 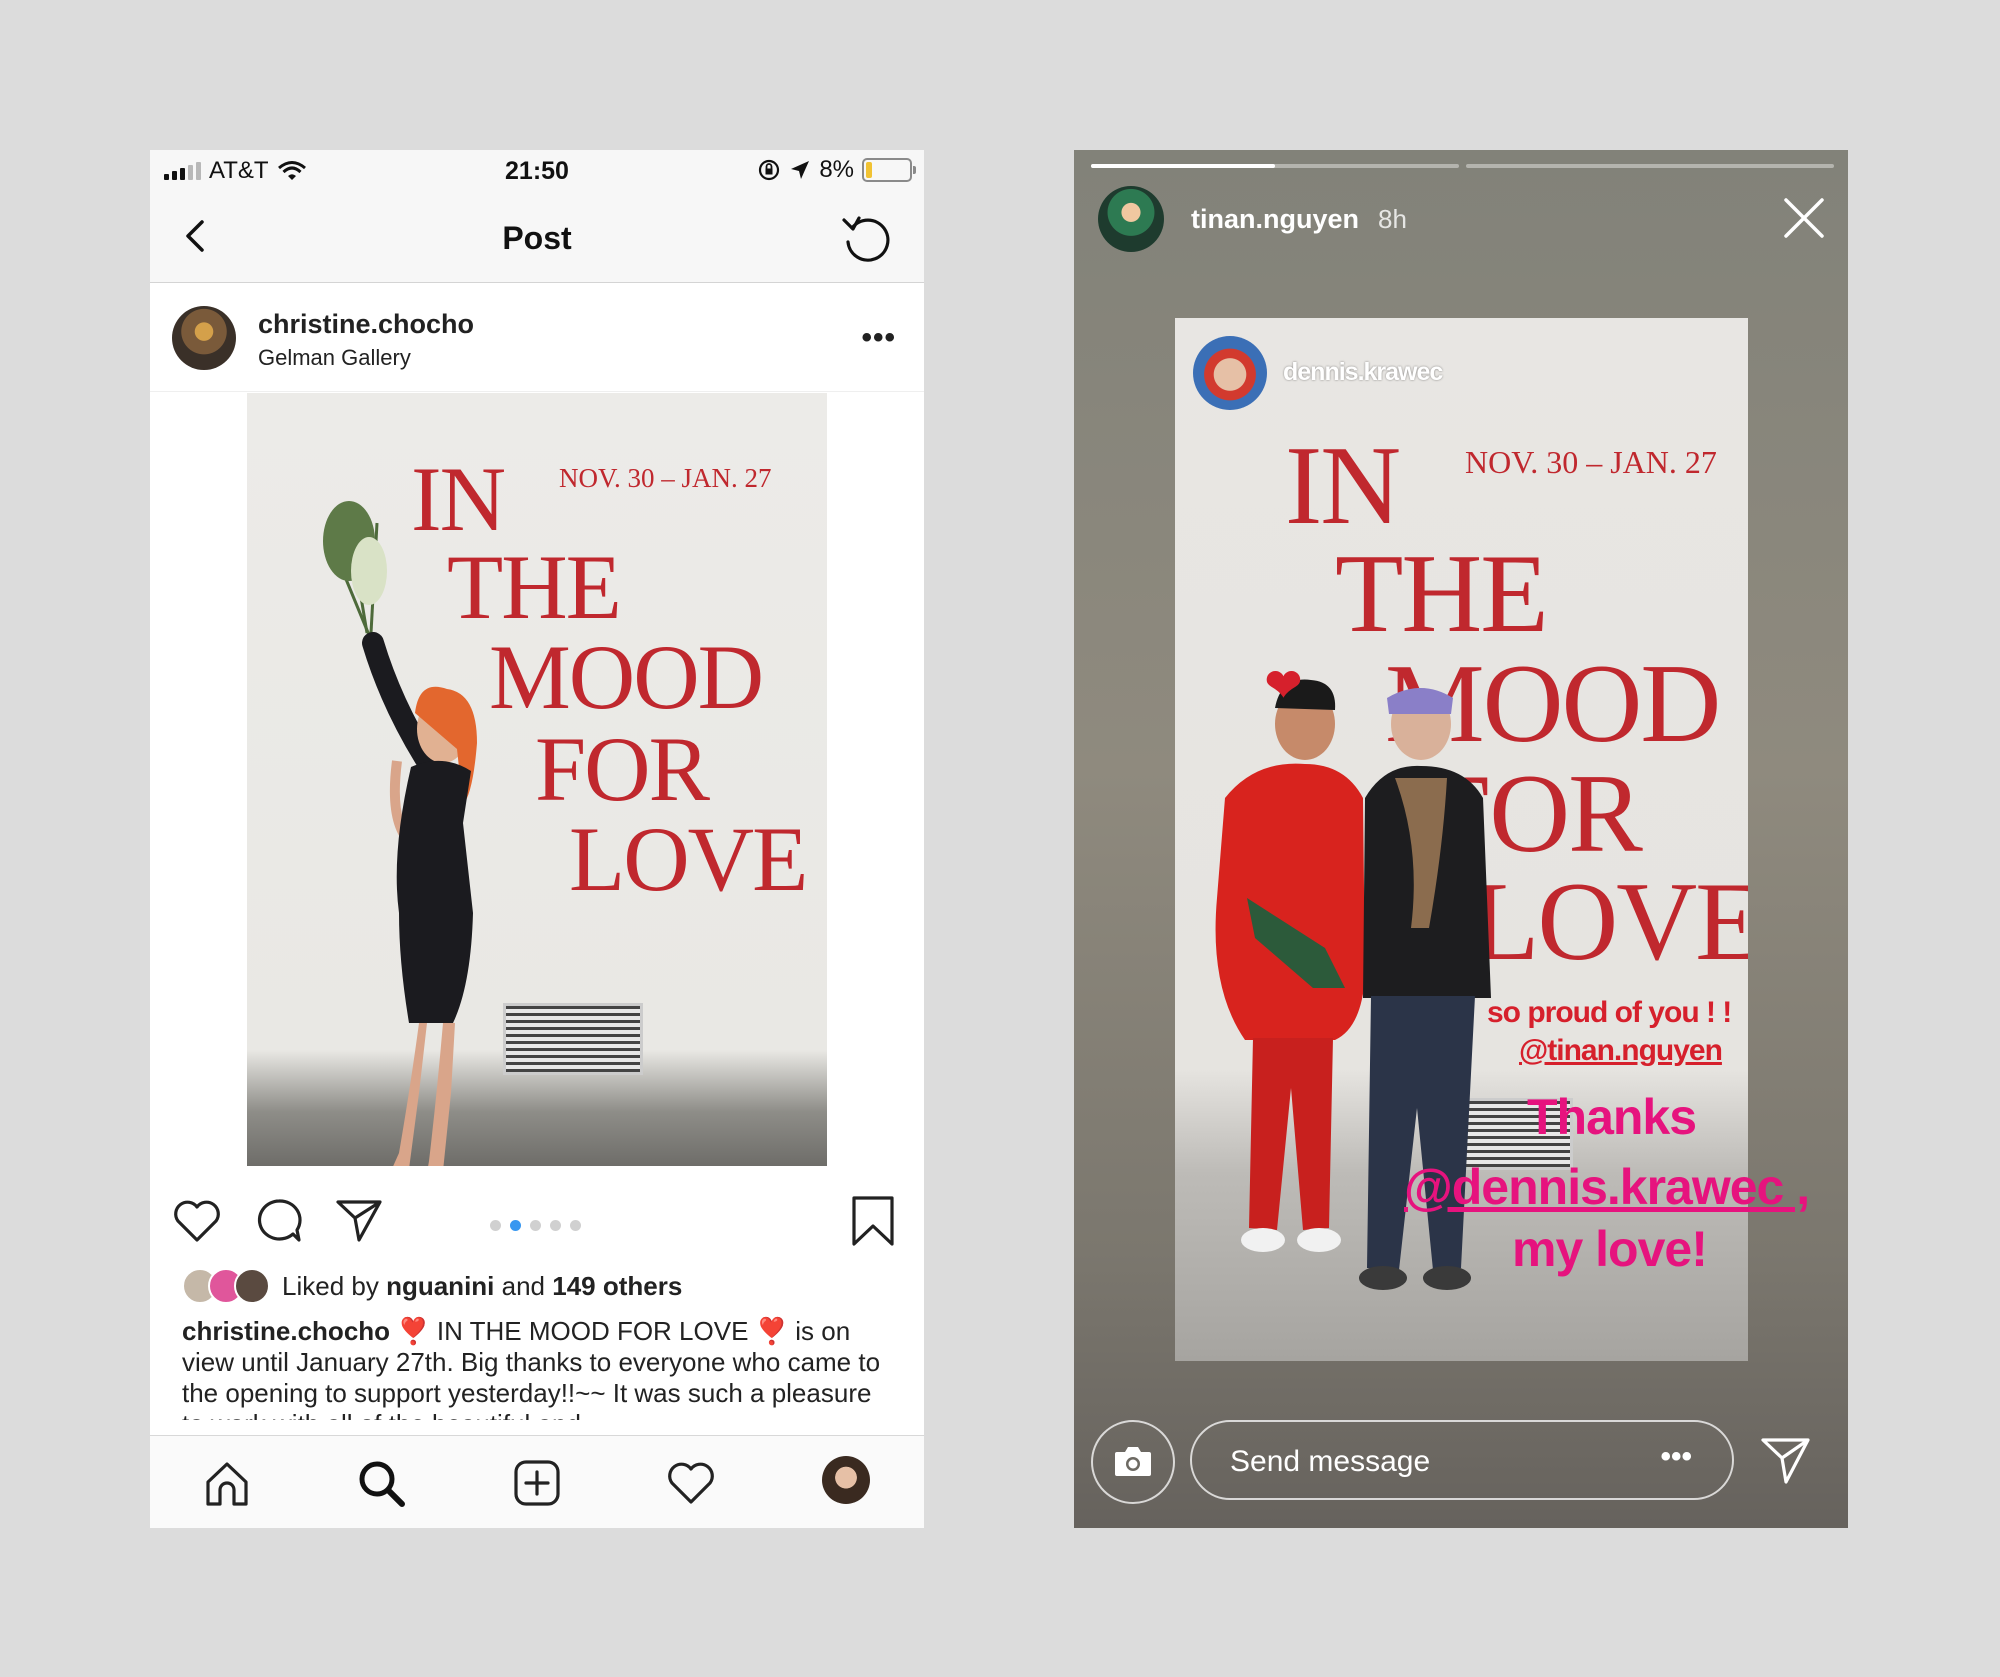 I want to click on poster-line-mood: MOOD, so click(x=626, y=677).